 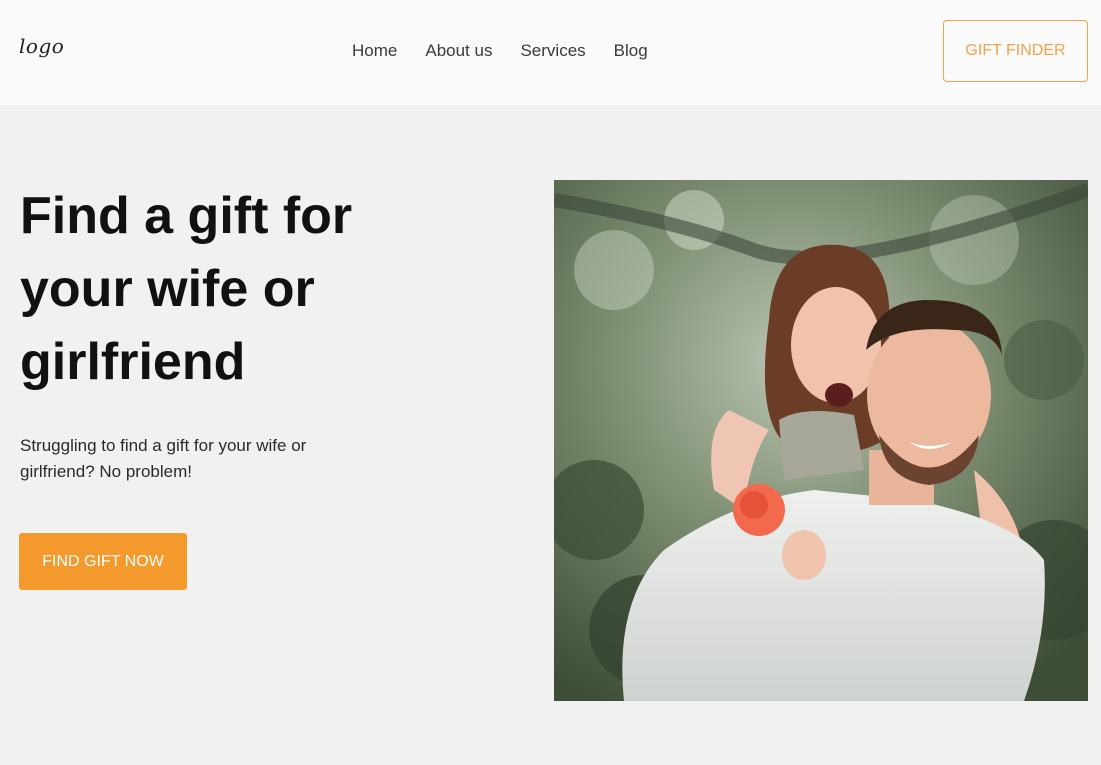 I want to click on gift-finder-button: GIFT FINDER, so click(x=1015, y=51).